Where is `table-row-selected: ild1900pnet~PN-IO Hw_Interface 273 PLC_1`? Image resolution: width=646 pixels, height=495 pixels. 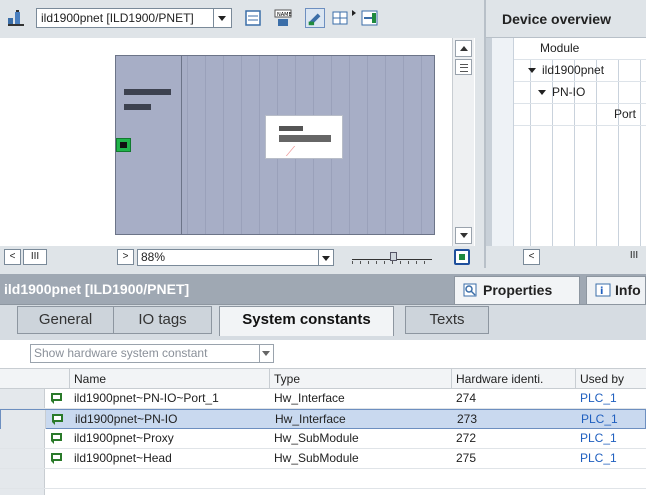 table-row-selected: ild1900pnet~PN-IO Hw_Interface 273 PLC_1 is located at coordinates (323, 419).